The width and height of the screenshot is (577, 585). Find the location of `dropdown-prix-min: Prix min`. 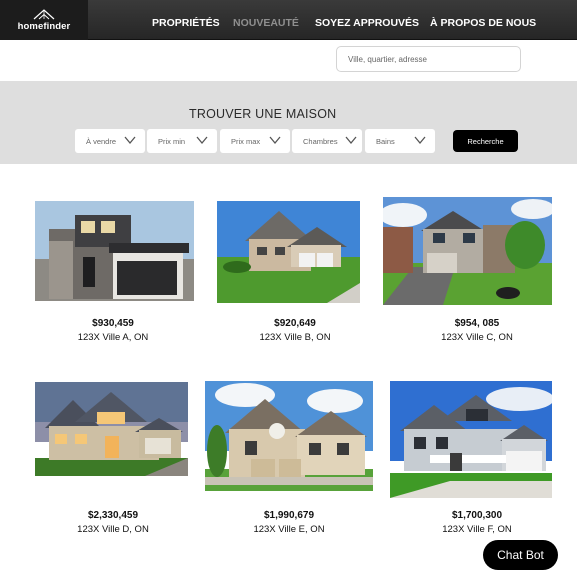

dropdown-prix-min: Prix min is located at coordinates (182, 141).